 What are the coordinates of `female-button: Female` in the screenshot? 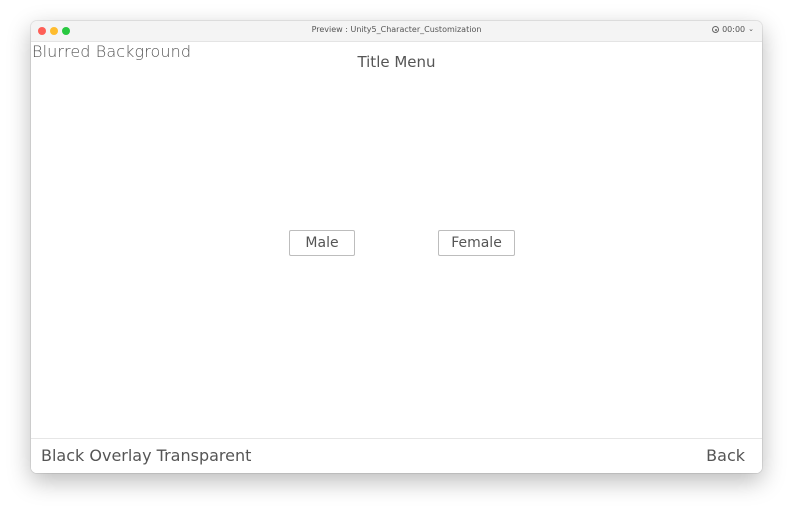 It's located at (476, 243).